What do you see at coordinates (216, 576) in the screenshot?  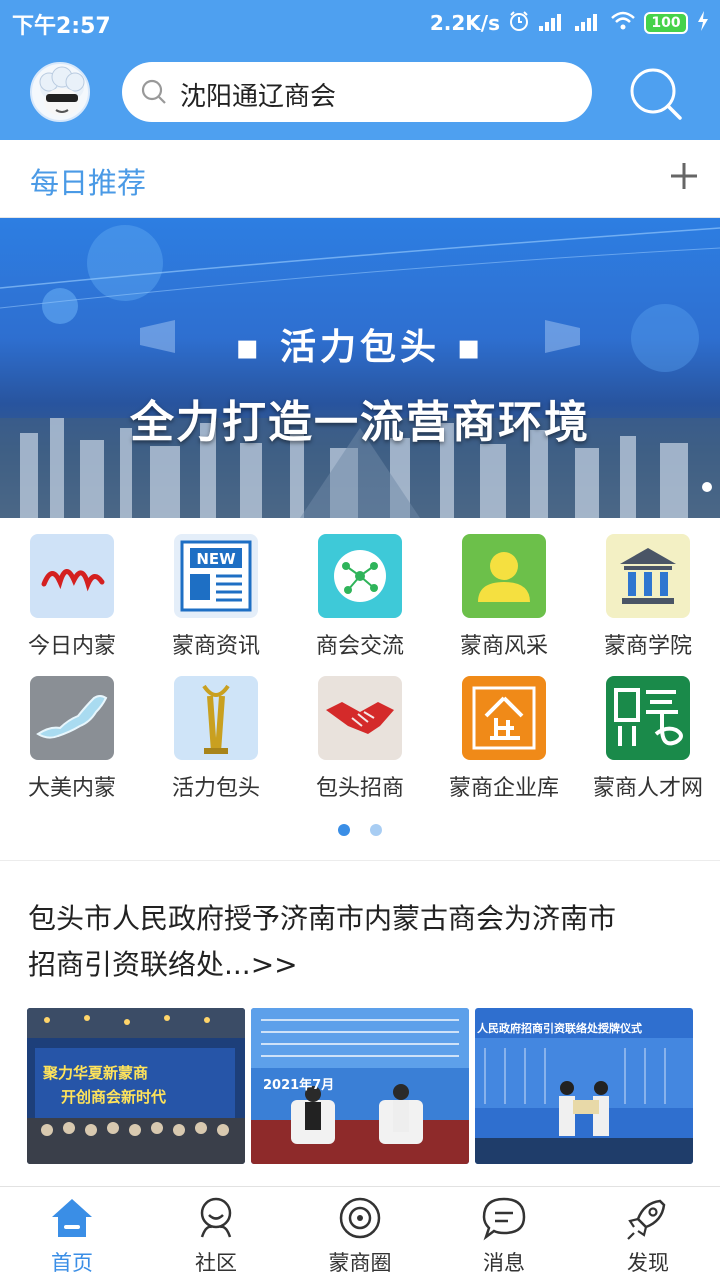 I see `news-icon: NEW` at bounding box center [216, 576].